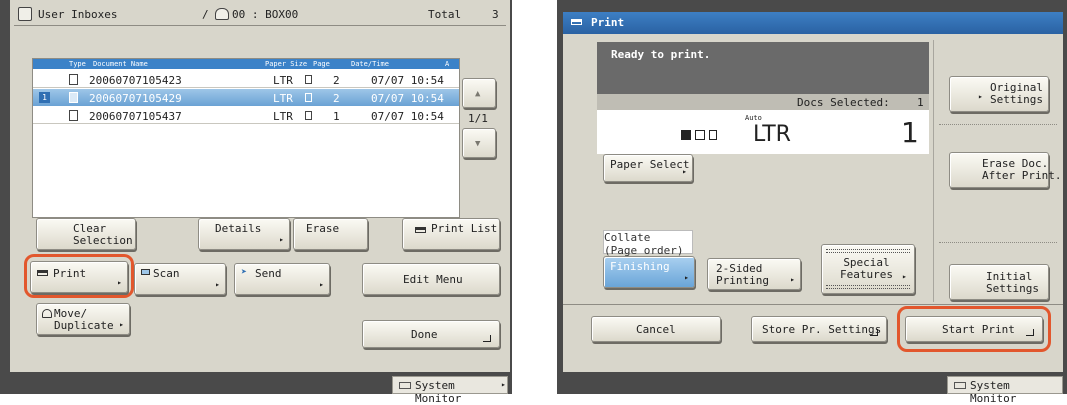  I want to click on edit-menu-button: Edit Menu, so click(431, 279).